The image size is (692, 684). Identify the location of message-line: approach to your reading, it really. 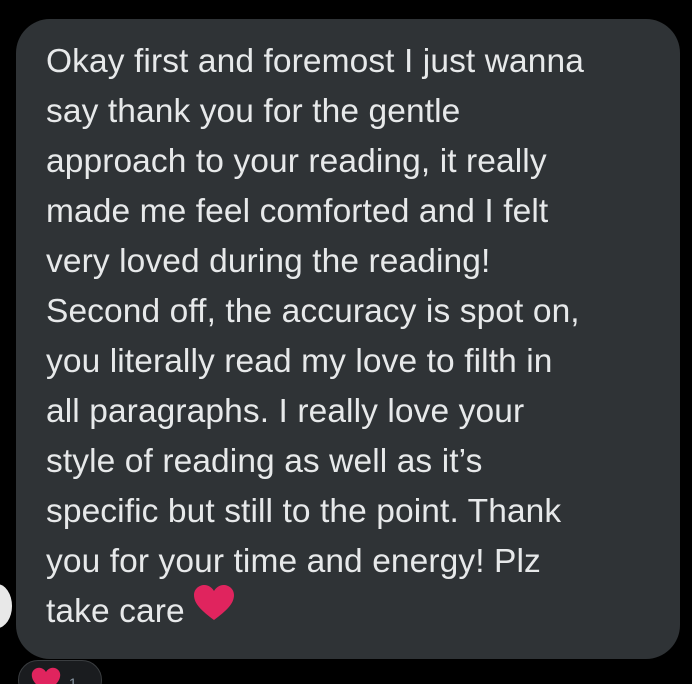
(296, 161).